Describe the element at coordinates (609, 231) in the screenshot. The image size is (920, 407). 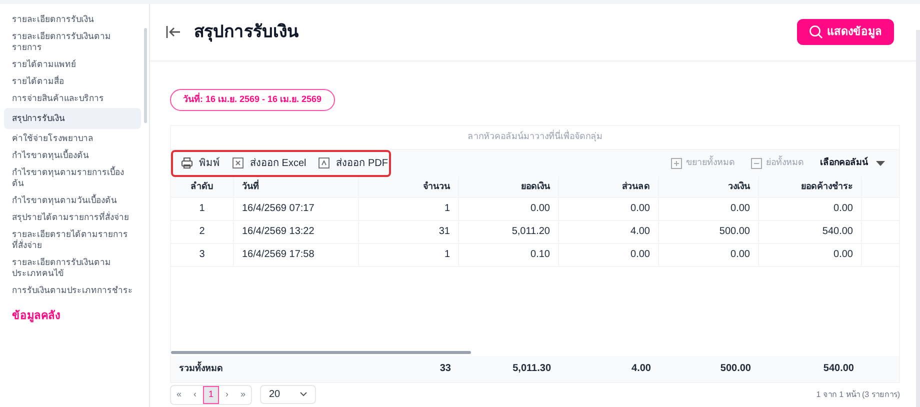
I see `table-cell: 4.00` at that location.